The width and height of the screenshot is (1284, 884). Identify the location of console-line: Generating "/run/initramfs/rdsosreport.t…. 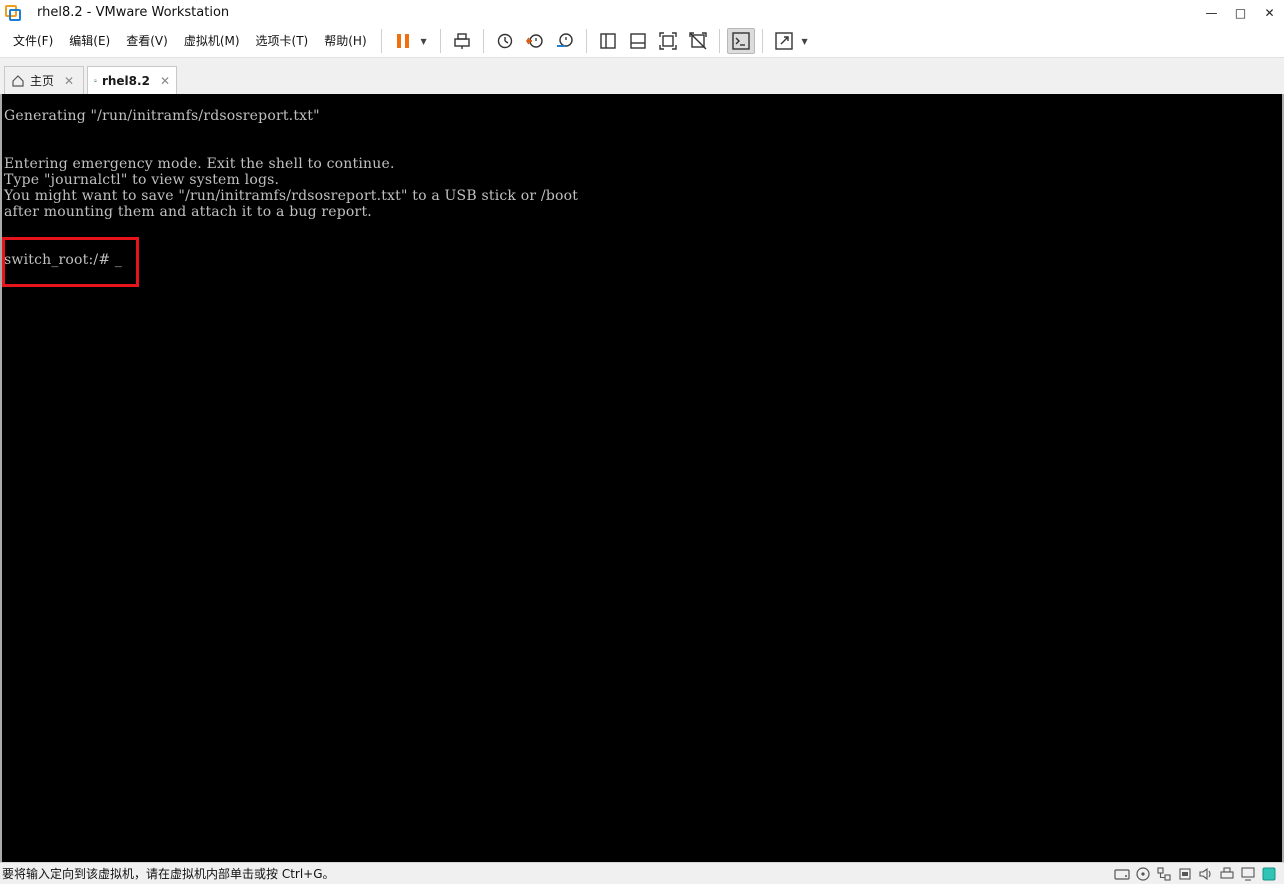
(162, 116).